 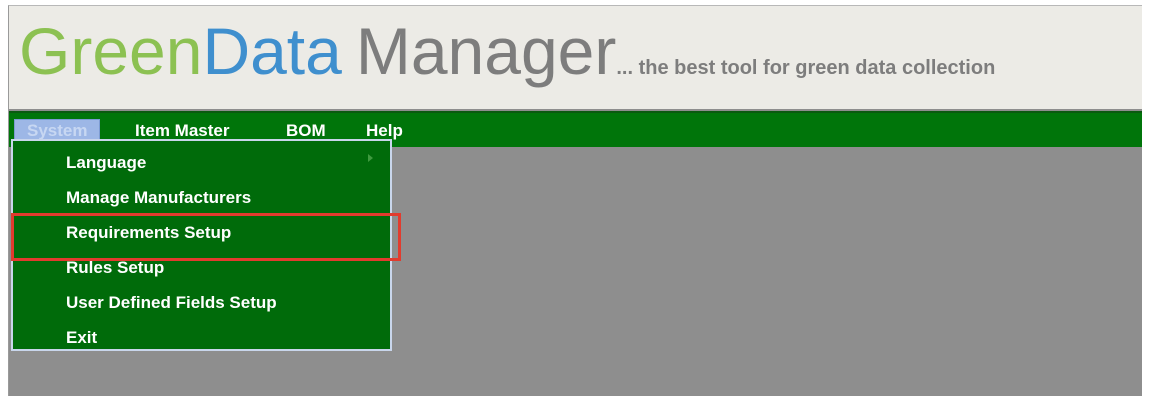 I want to click on menu-option-requirements-setup: Requirements Setup, so click(x=148, y=233).